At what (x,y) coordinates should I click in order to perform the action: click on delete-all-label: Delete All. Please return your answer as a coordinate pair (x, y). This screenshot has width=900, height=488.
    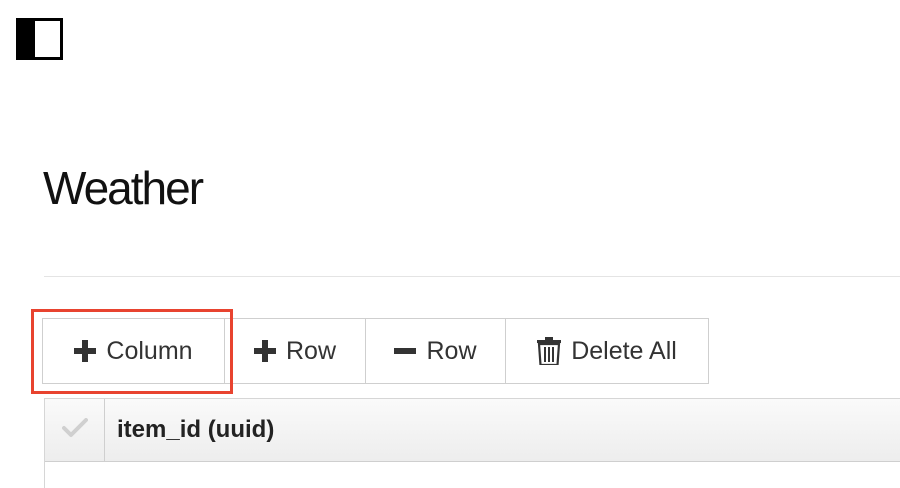
    Looking at the image, I should click on (624, 350).